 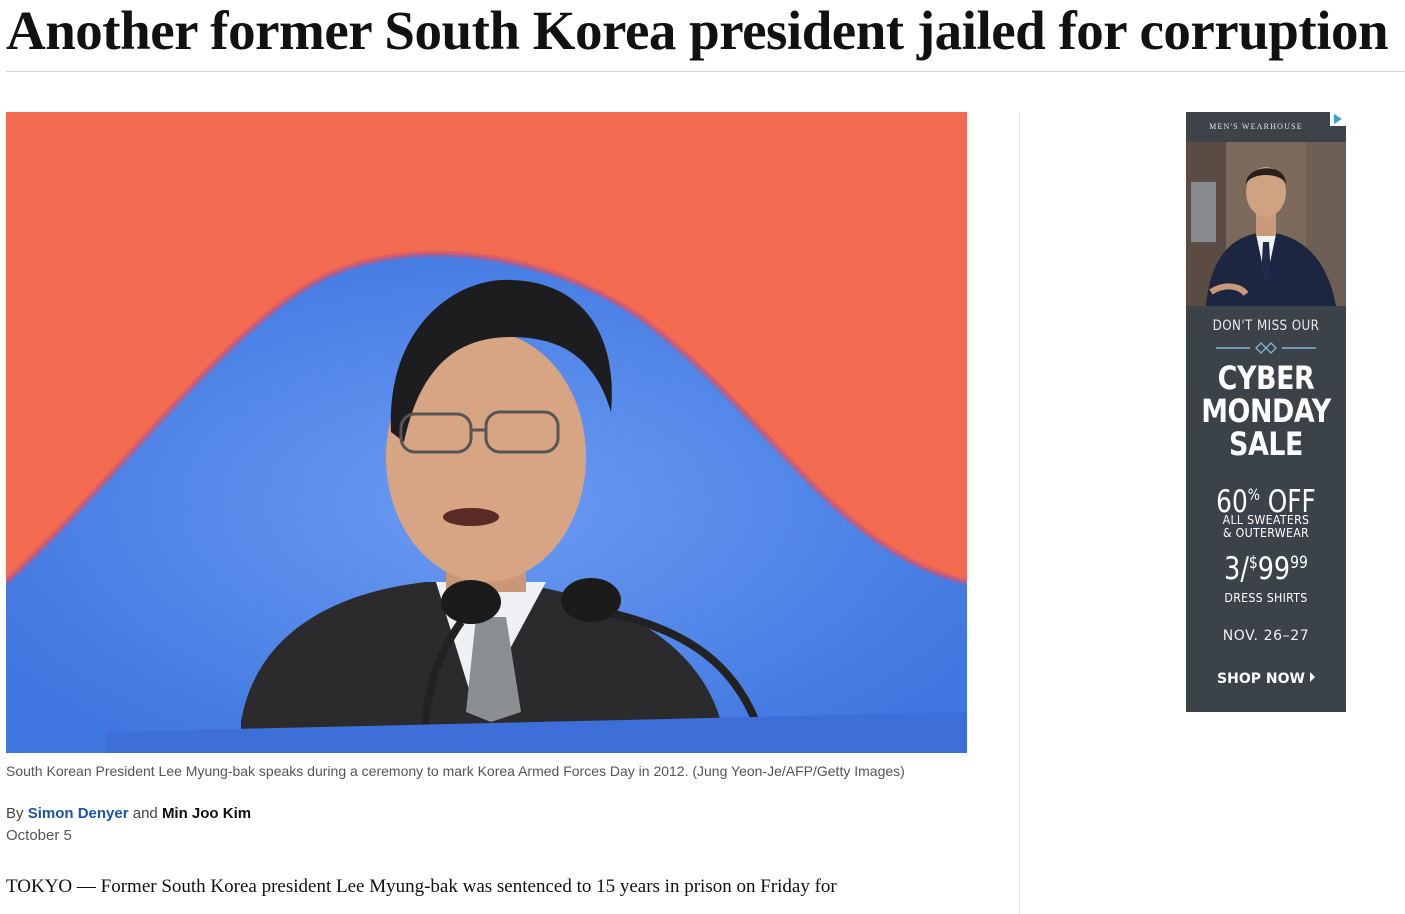 What do you see at coordinates (1253, 563) in the screenshot?
I see `ad-price-dollar: $` at bounding box center [1253, 563].